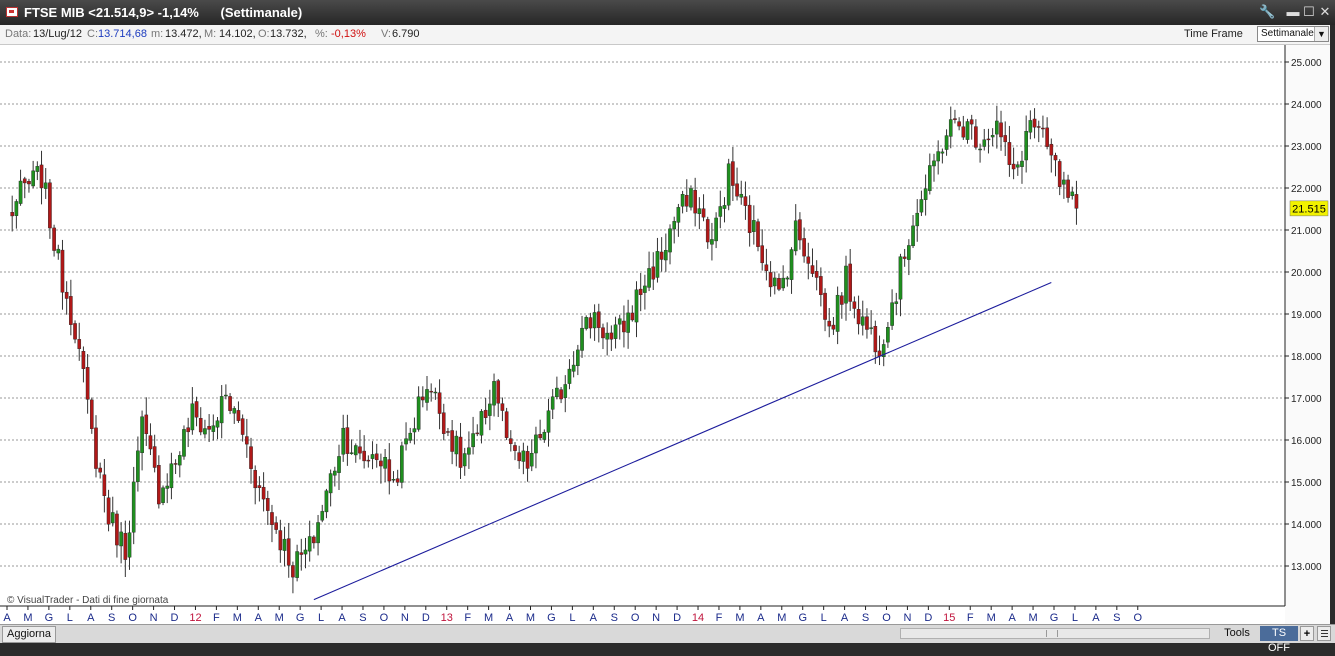  I want to click on close-button: ✕, so click(1325, 12).